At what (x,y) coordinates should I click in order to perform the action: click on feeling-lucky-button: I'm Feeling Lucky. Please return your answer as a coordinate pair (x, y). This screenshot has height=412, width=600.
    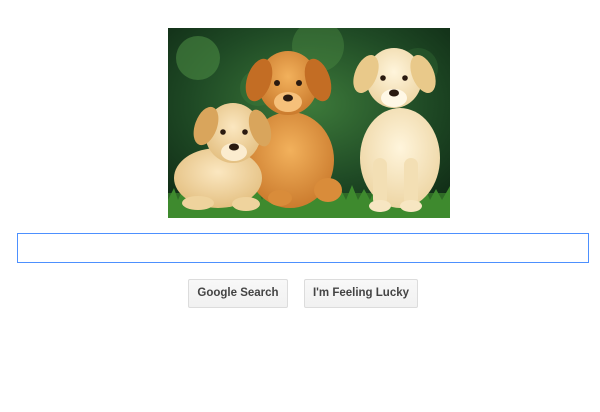
    Looking at the image, I should click on (361, 293).